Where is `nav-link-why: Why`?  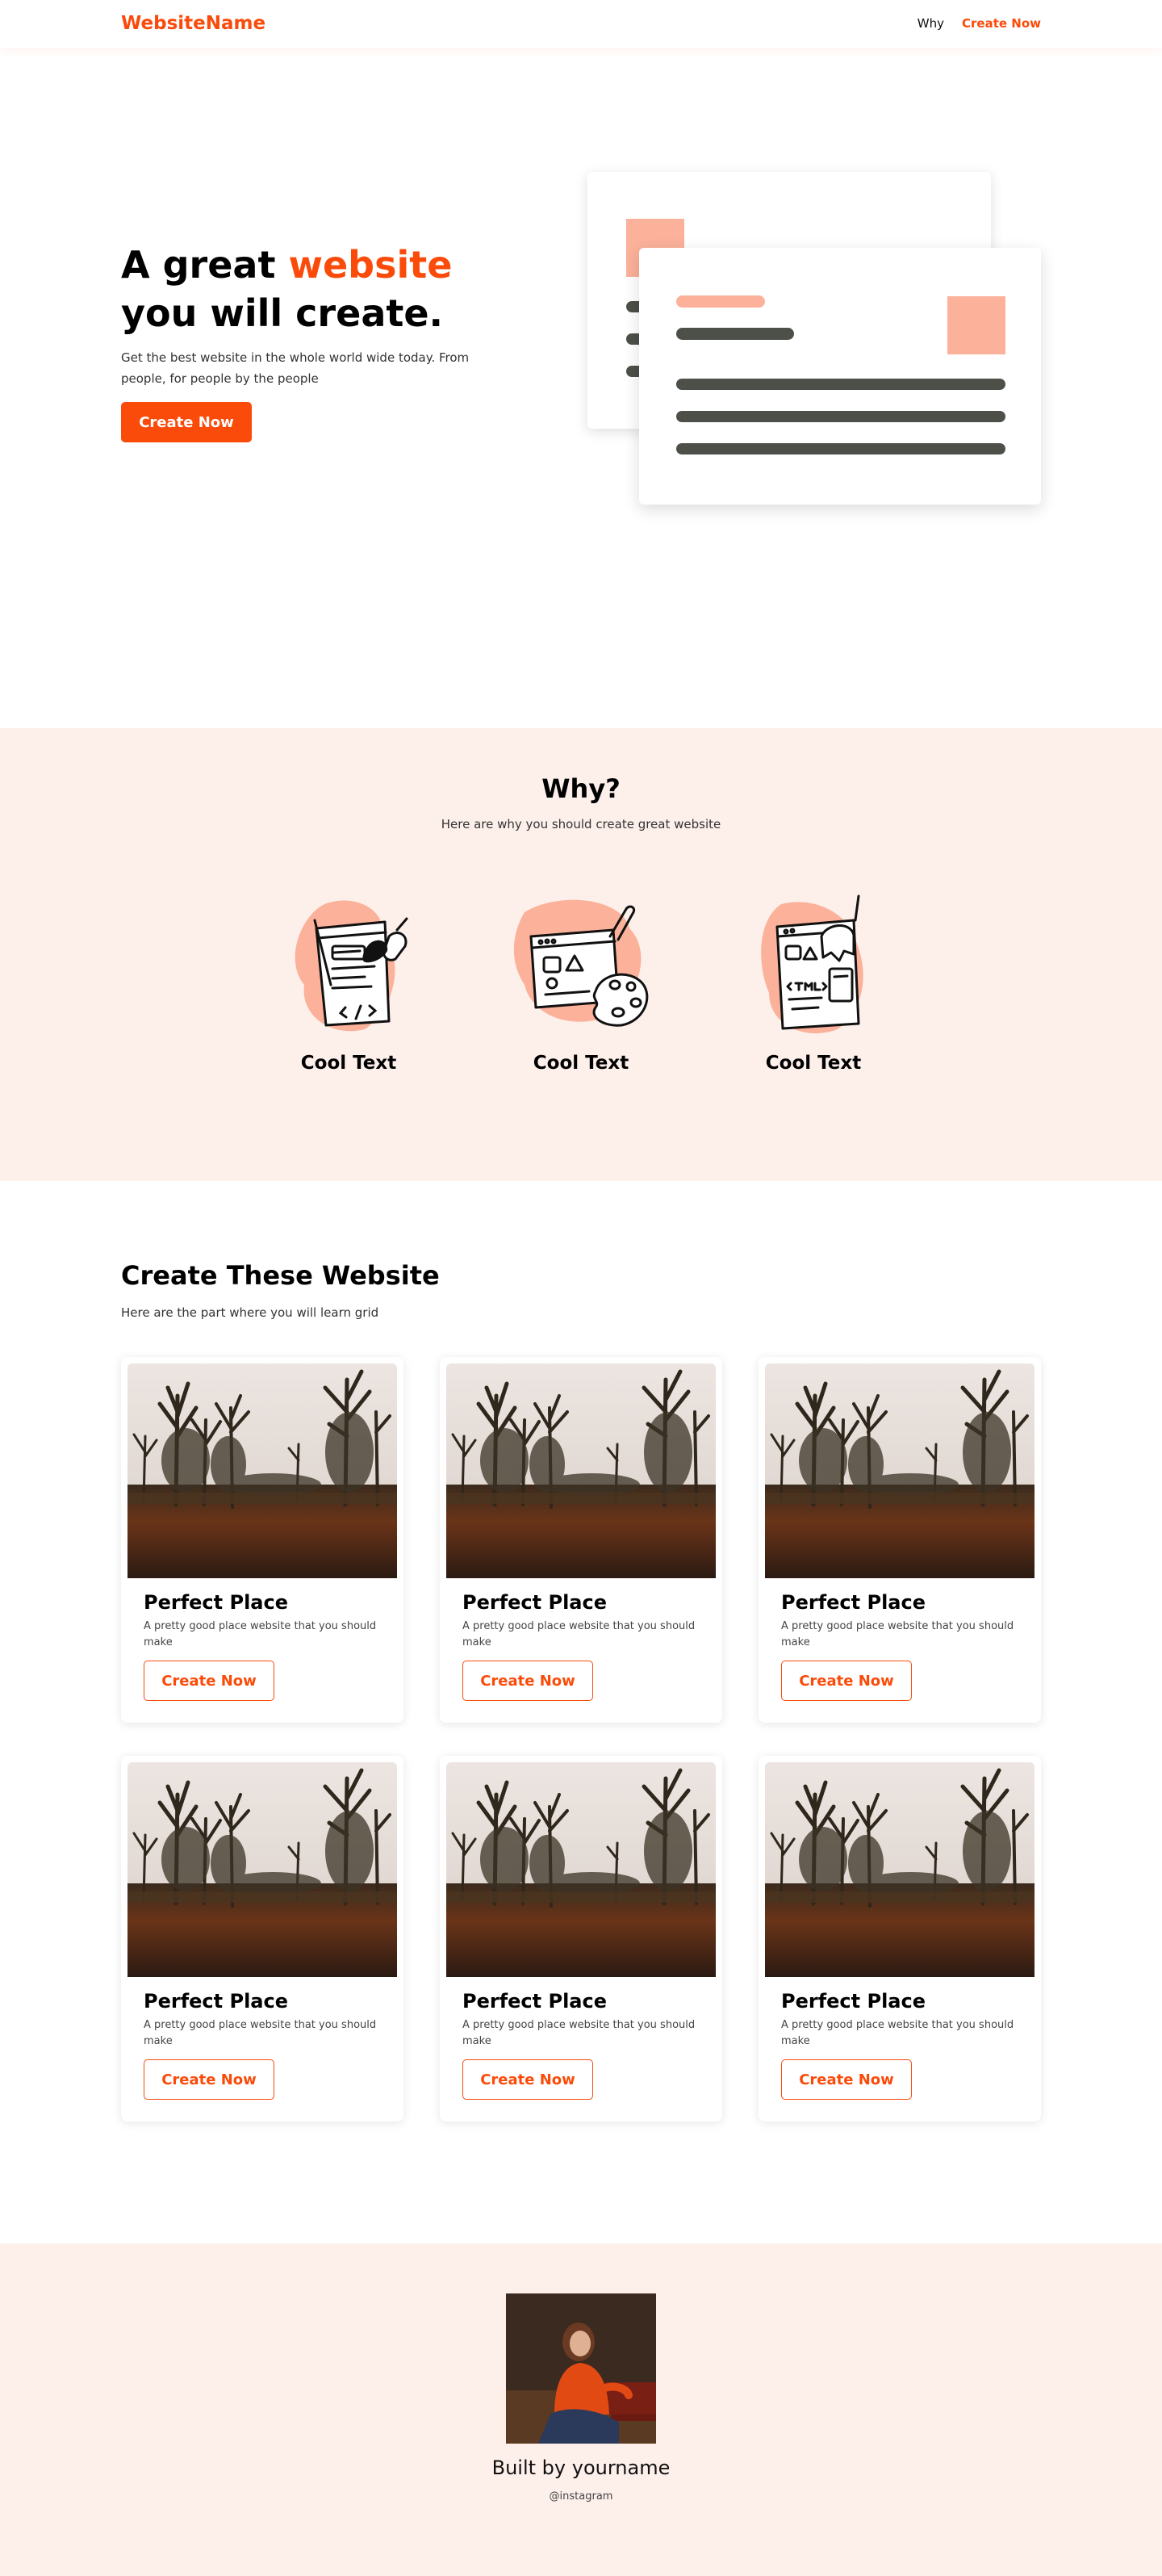 nav-link-why: Why is located at coordinates (930, 23).